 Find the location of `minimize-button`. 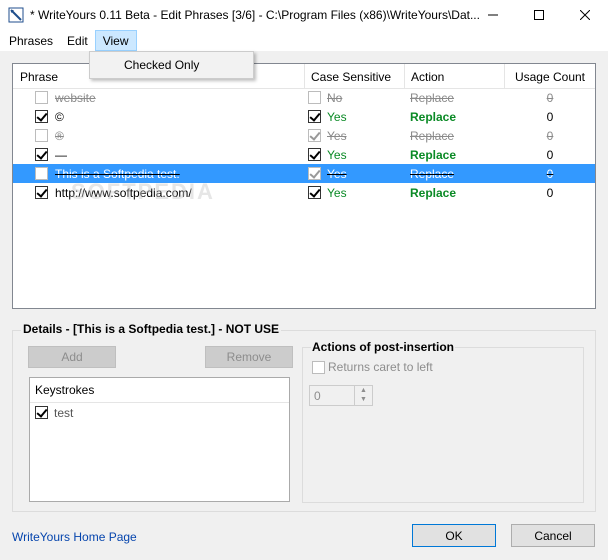

minimize-button is located at coordinates (493, 15).